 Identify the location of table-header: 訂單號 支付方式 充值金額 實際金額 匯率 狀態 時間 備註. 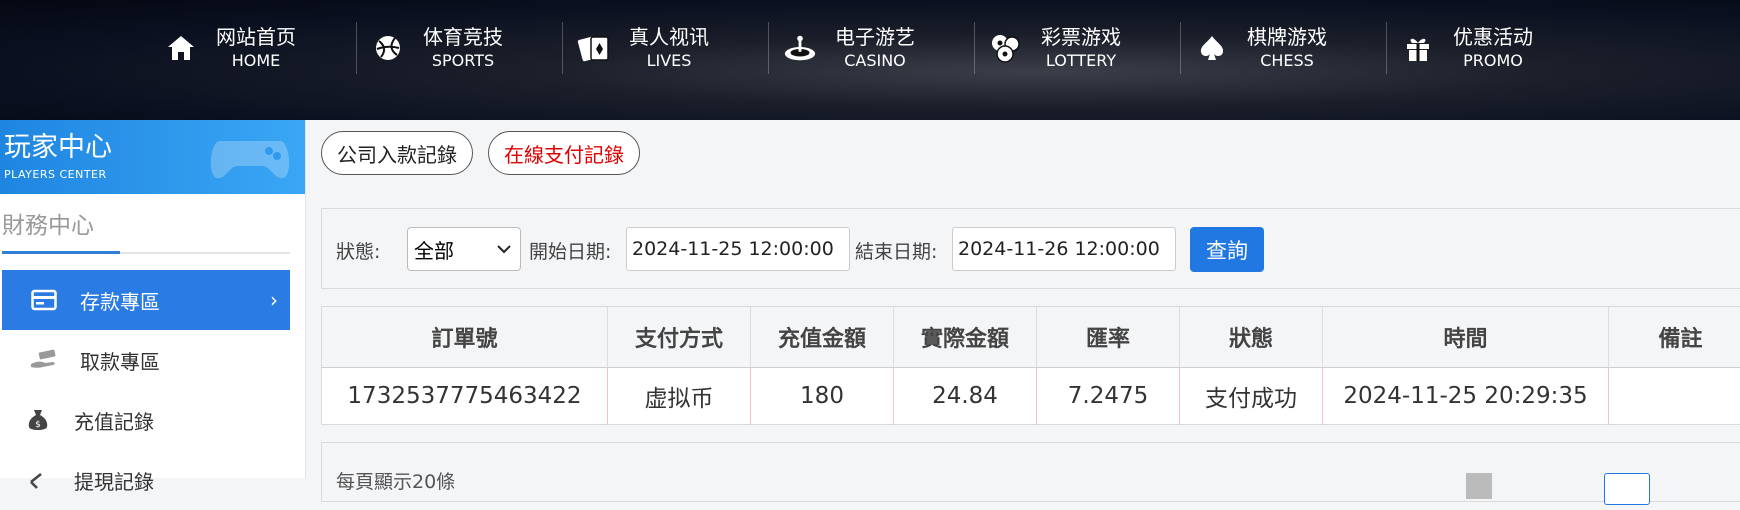
(1031, 337).